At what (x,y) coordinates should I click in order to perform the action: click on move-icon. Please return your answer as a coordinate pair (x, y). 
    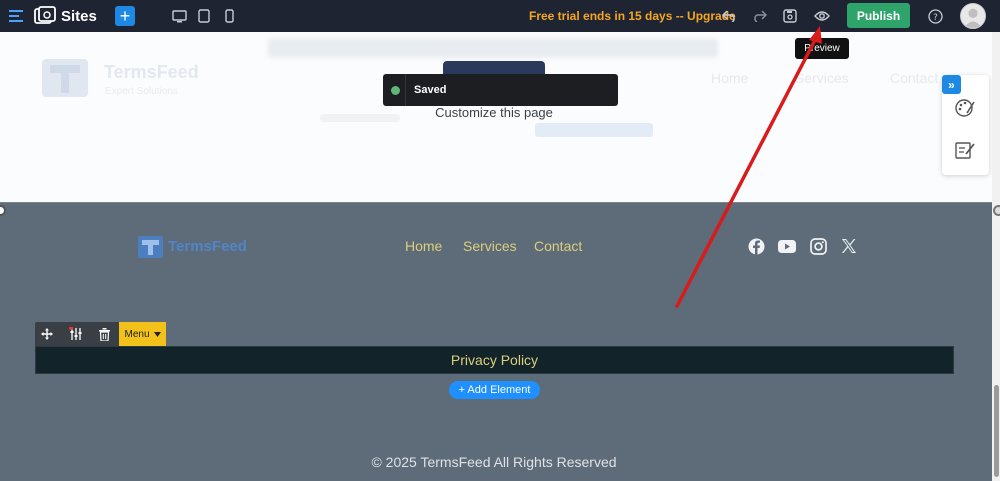
    Looking at the image, I should click on (47, 334).